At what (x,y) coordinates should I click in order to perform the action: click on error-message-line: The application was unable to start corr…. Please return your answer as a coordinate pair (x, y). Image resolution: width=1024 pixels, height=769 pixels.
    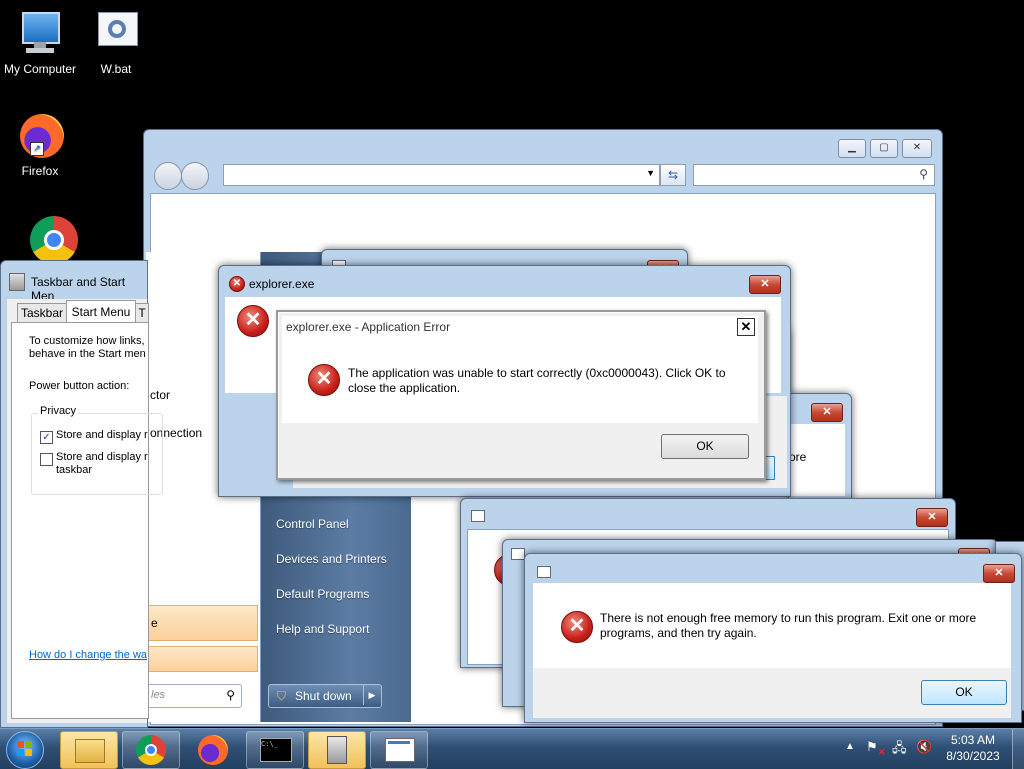
    Looking at the image, I should click on (537, 373).